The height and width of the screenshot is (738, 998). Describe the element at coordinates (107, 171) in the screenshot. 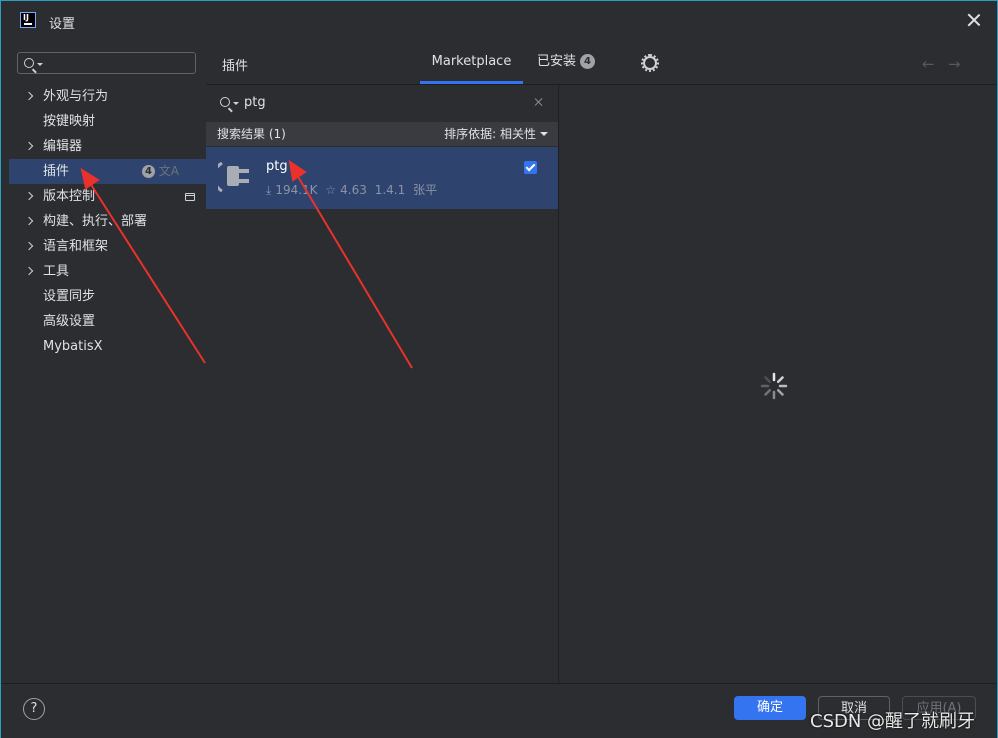

I see `sidebar-item-plugins: 插件 4 文A` at that location.